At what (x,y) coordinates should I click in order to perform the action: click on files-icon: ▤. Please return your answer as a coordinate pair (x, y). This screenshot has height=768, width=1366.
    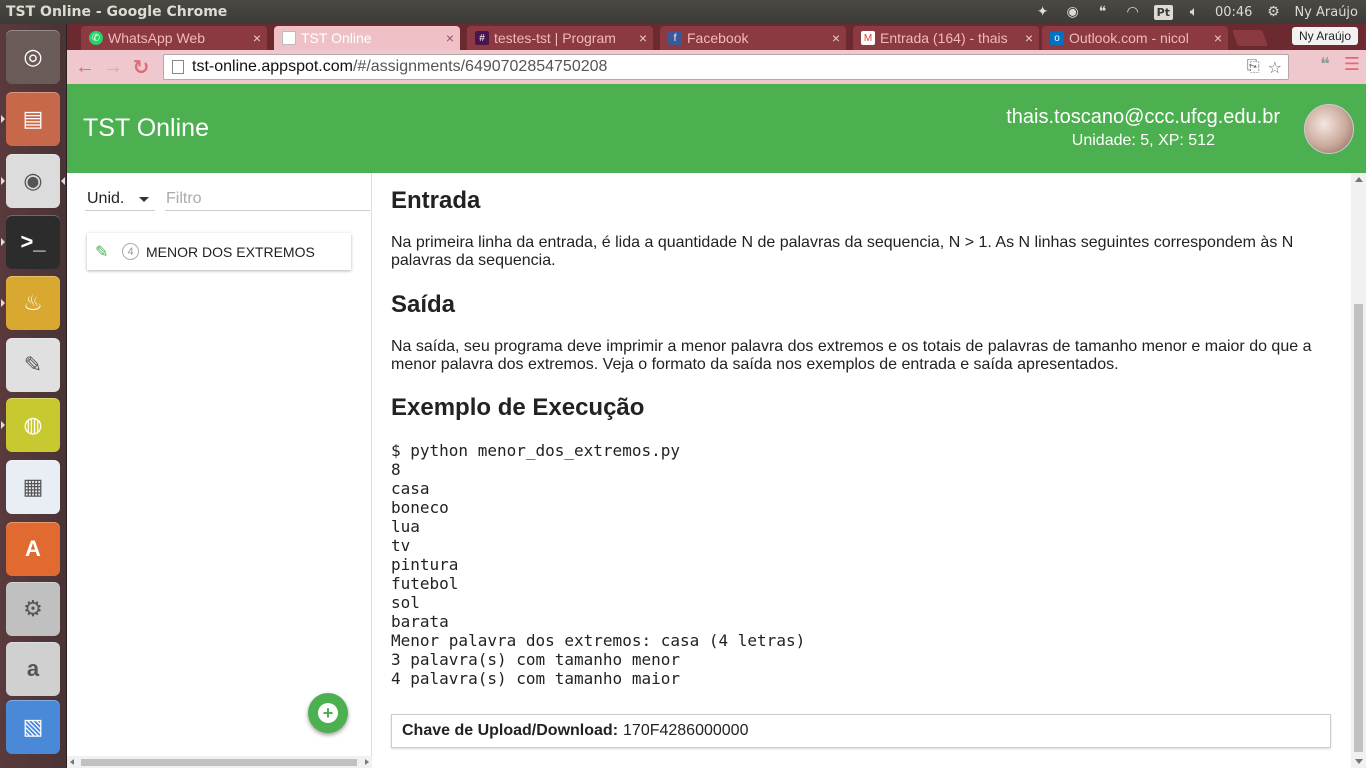
    Looking at the image, I should click on (33, 119).